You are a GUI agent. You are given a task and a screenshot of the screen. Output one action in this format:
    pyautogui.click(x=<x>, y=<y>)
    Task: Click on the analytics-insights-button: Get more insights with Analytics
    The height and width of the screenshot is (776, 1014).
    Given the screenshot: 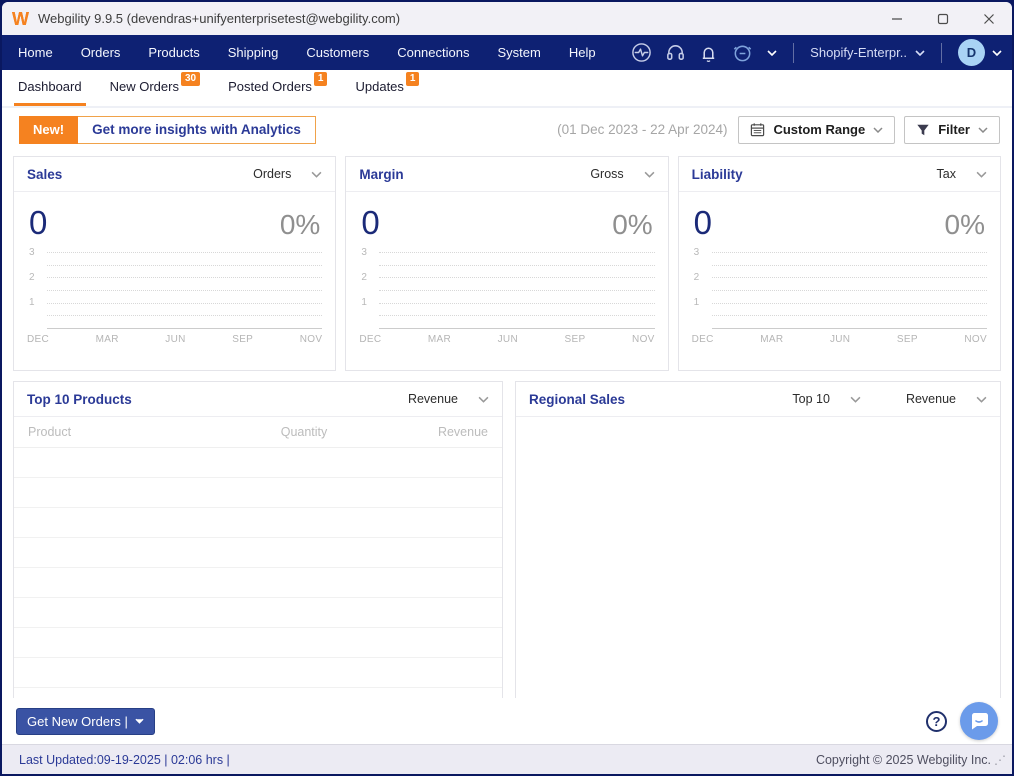 What is the action you would take?
    pyautogui.click(x=197, y=129)
    